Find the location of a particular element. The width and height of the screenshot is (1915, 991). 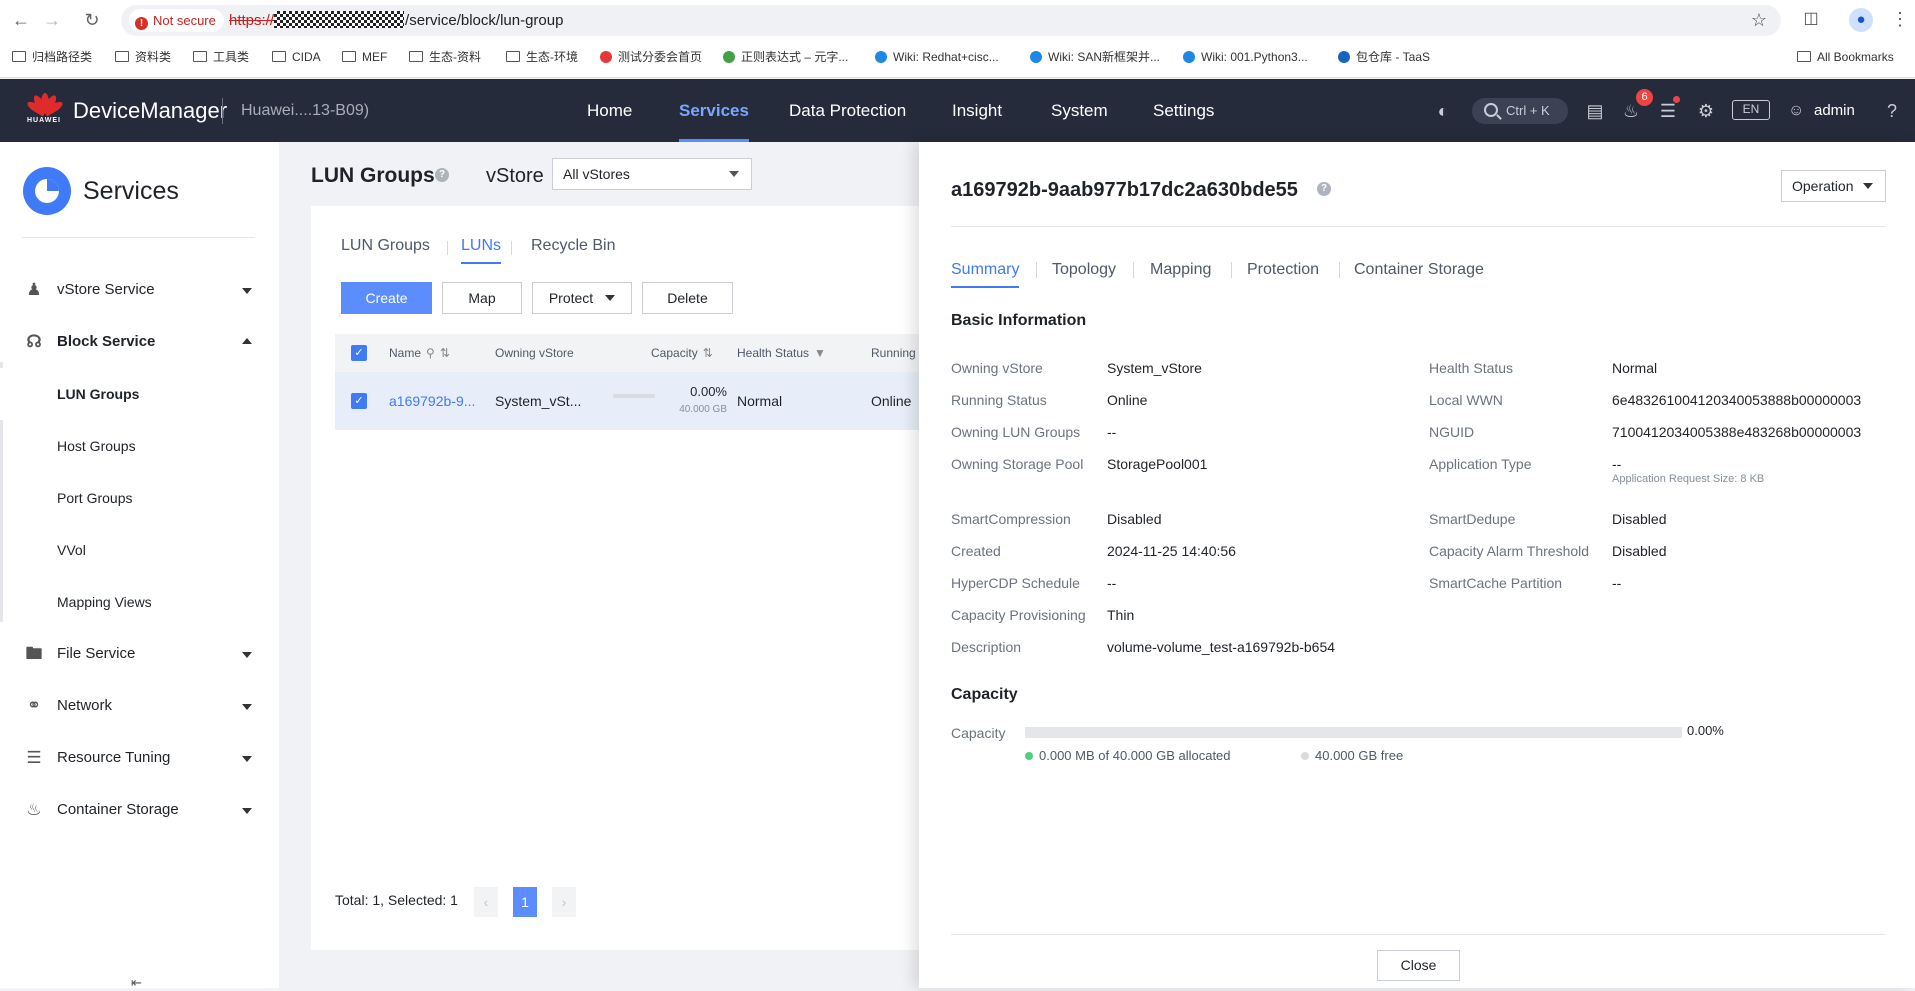

collapse-sidebar-icon: ⇤ is located at coordinates (136, 983).